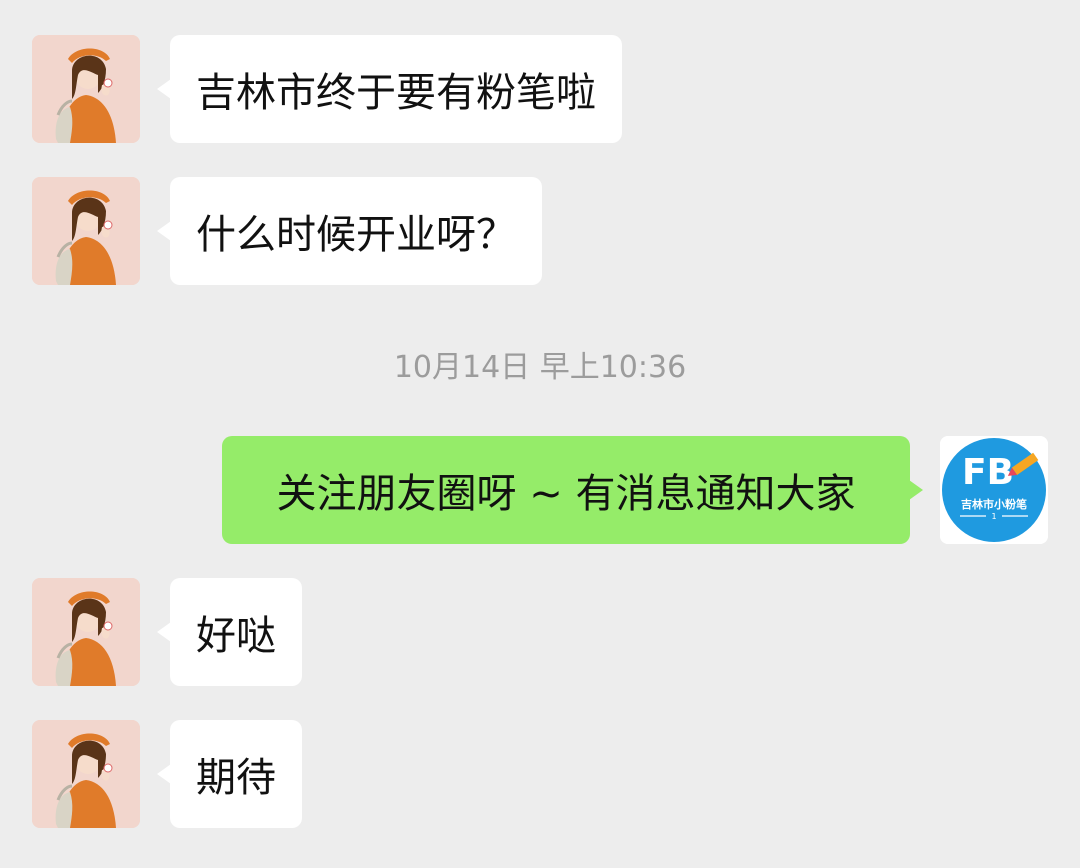 This screenshot has width=1080, height=868. I want to click on message-text: 什么时候开业呀？, so click(356, 235).